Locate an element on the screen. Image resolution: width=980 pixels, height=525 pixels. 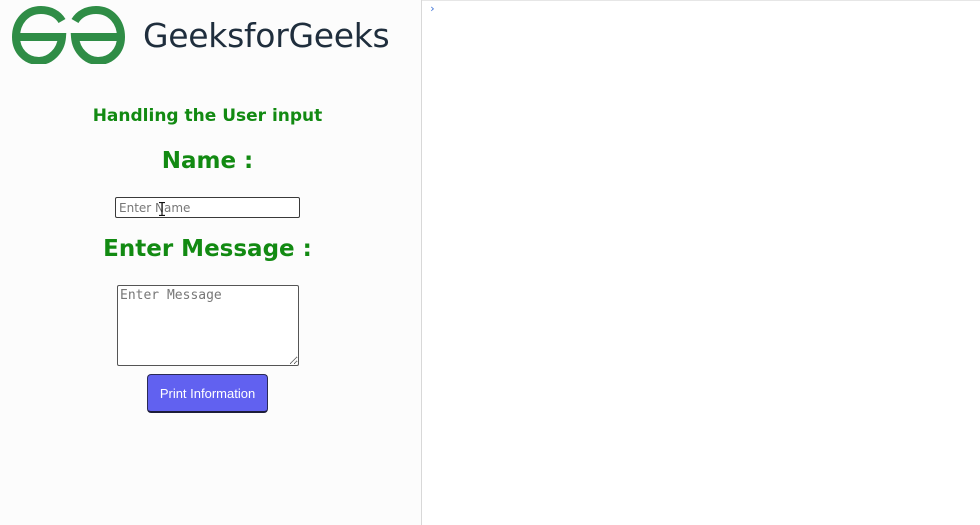
message-textarea is located at coordinates (208, 325).